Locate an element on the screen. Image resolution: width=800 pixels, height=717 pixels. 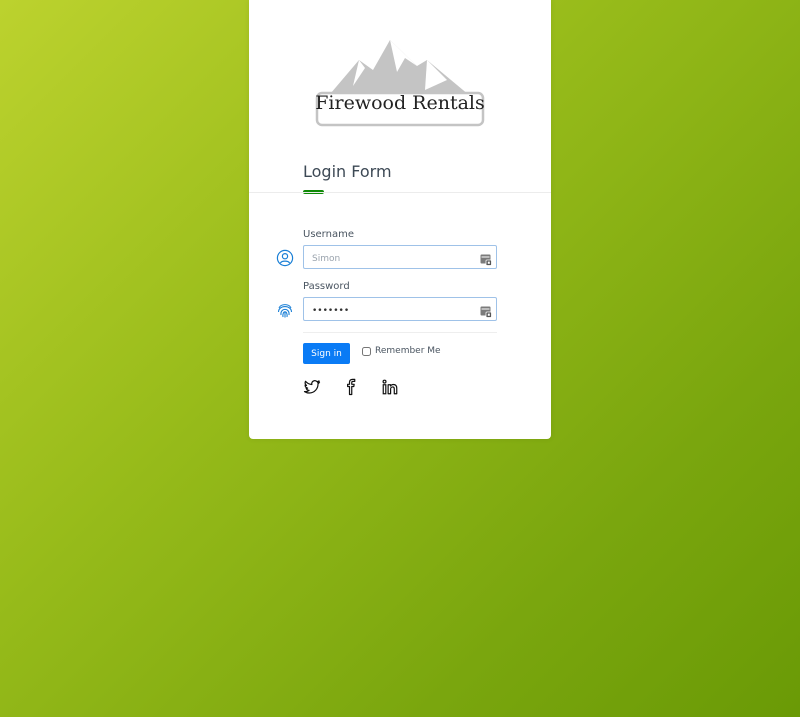
remember-me: Remember Me is located at coordinates (401, 351).